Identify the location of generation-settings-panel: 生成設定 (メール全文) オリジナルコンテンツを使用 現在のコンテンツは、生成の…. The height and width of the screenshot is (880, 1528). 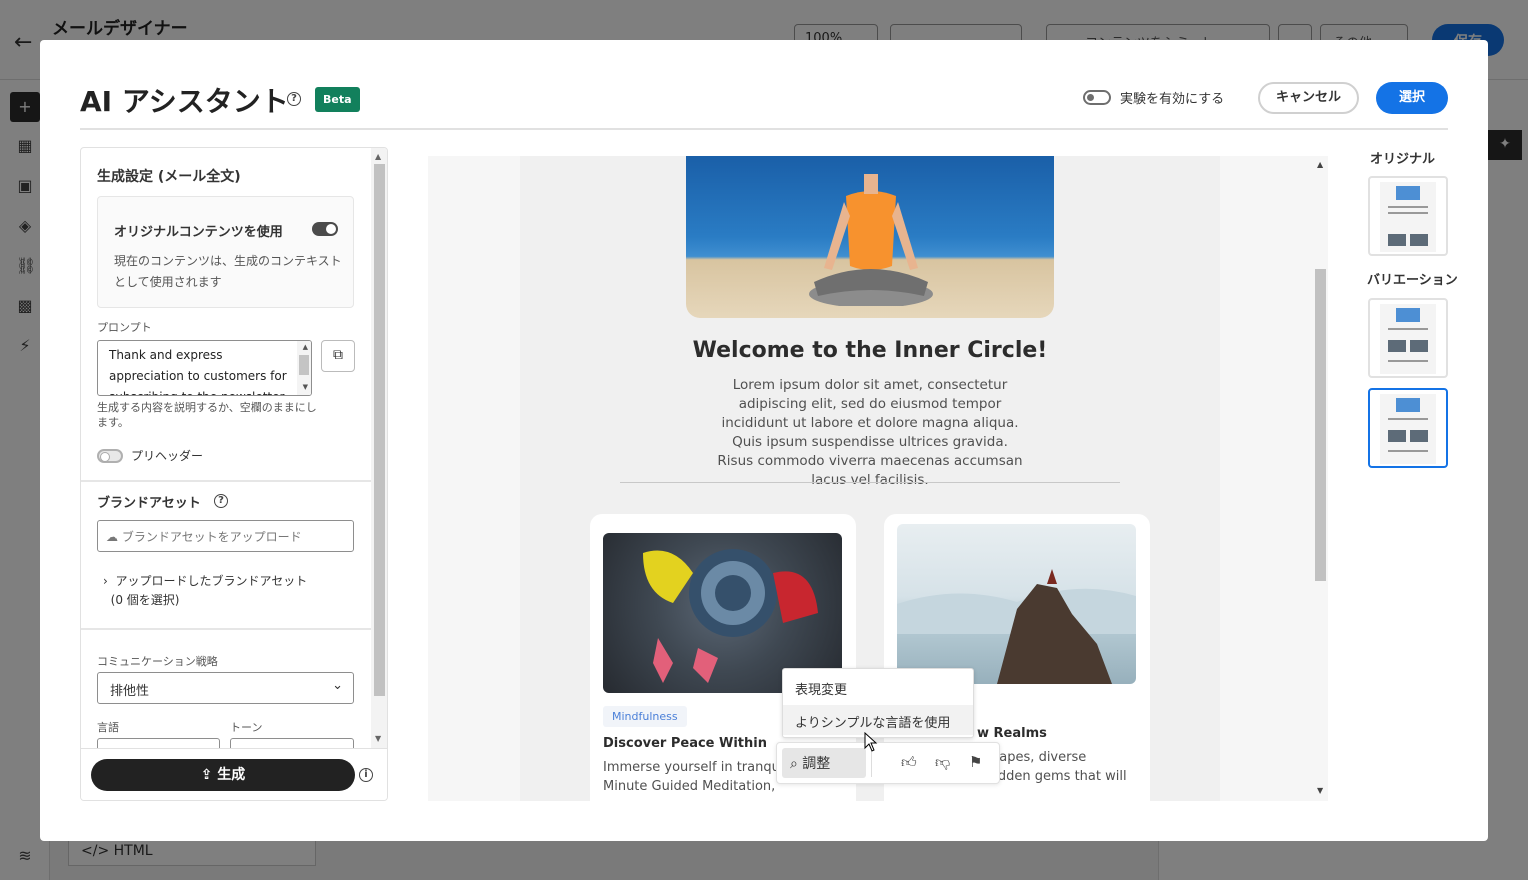
(234, 474).